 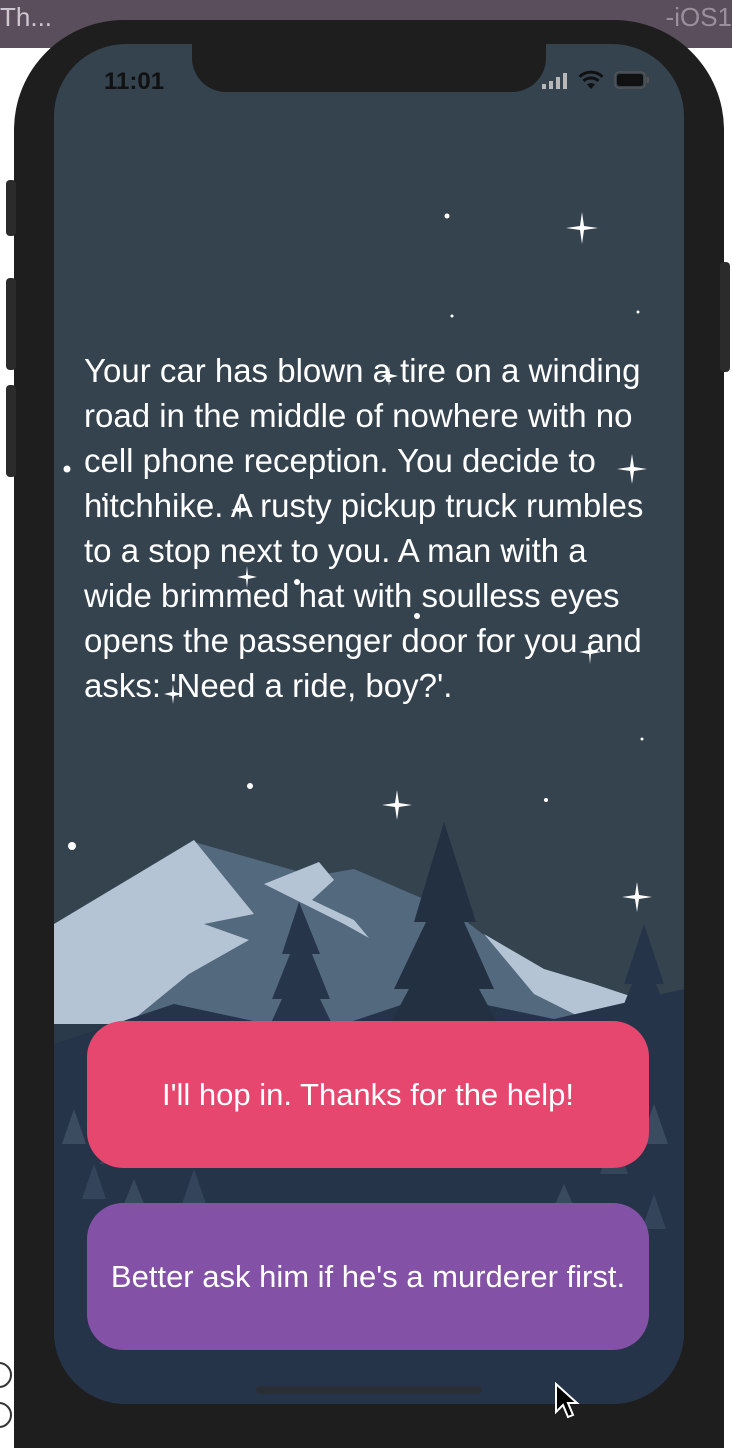 I want to click on mouse-cursor-icon, so click(x=567, y=1400).